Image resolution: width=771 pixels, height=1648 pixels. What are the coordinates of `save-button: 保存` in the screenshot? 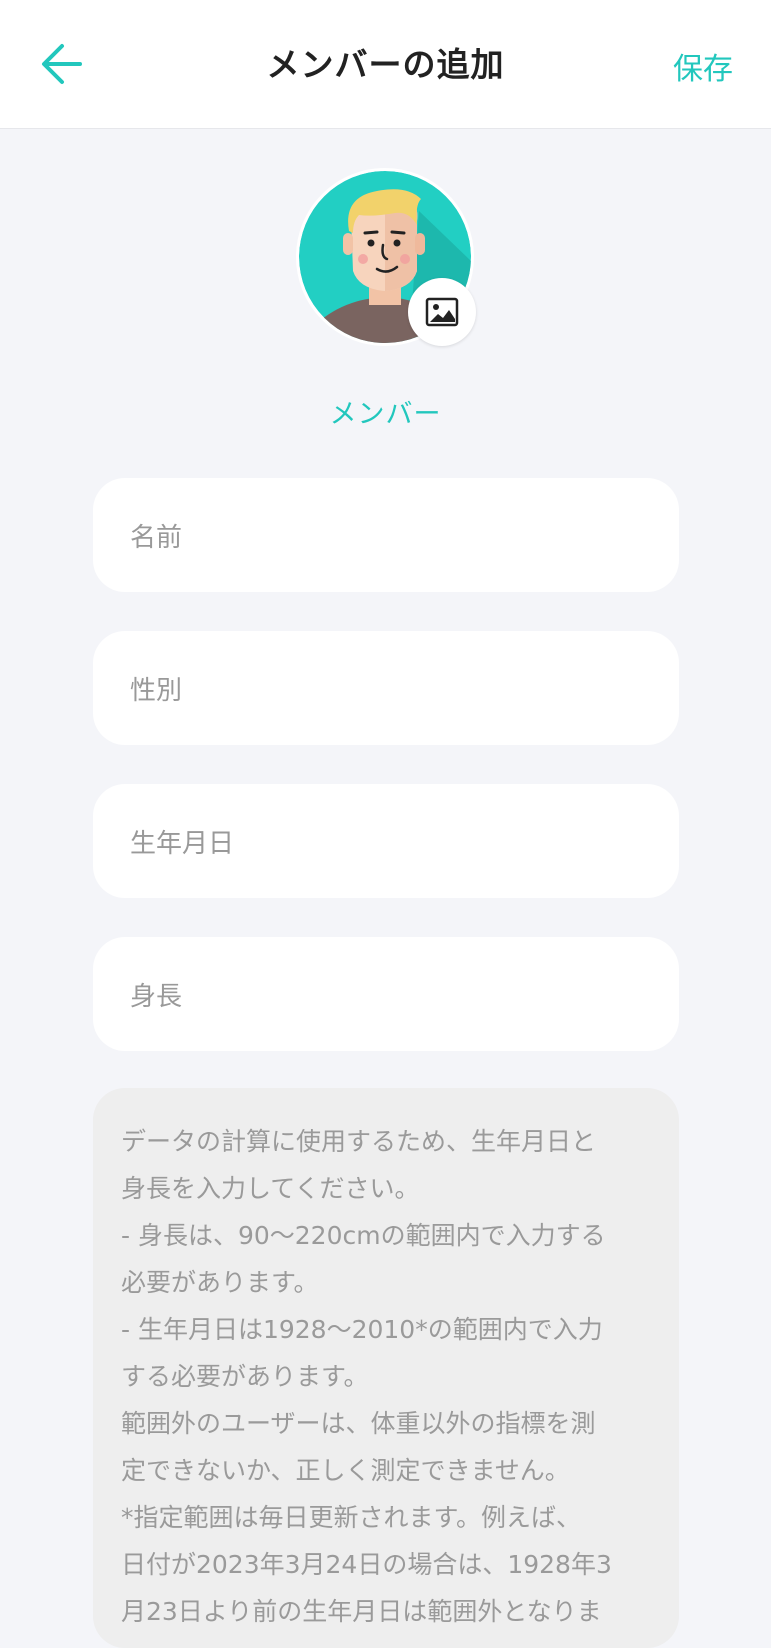 It's located at (703, 66).